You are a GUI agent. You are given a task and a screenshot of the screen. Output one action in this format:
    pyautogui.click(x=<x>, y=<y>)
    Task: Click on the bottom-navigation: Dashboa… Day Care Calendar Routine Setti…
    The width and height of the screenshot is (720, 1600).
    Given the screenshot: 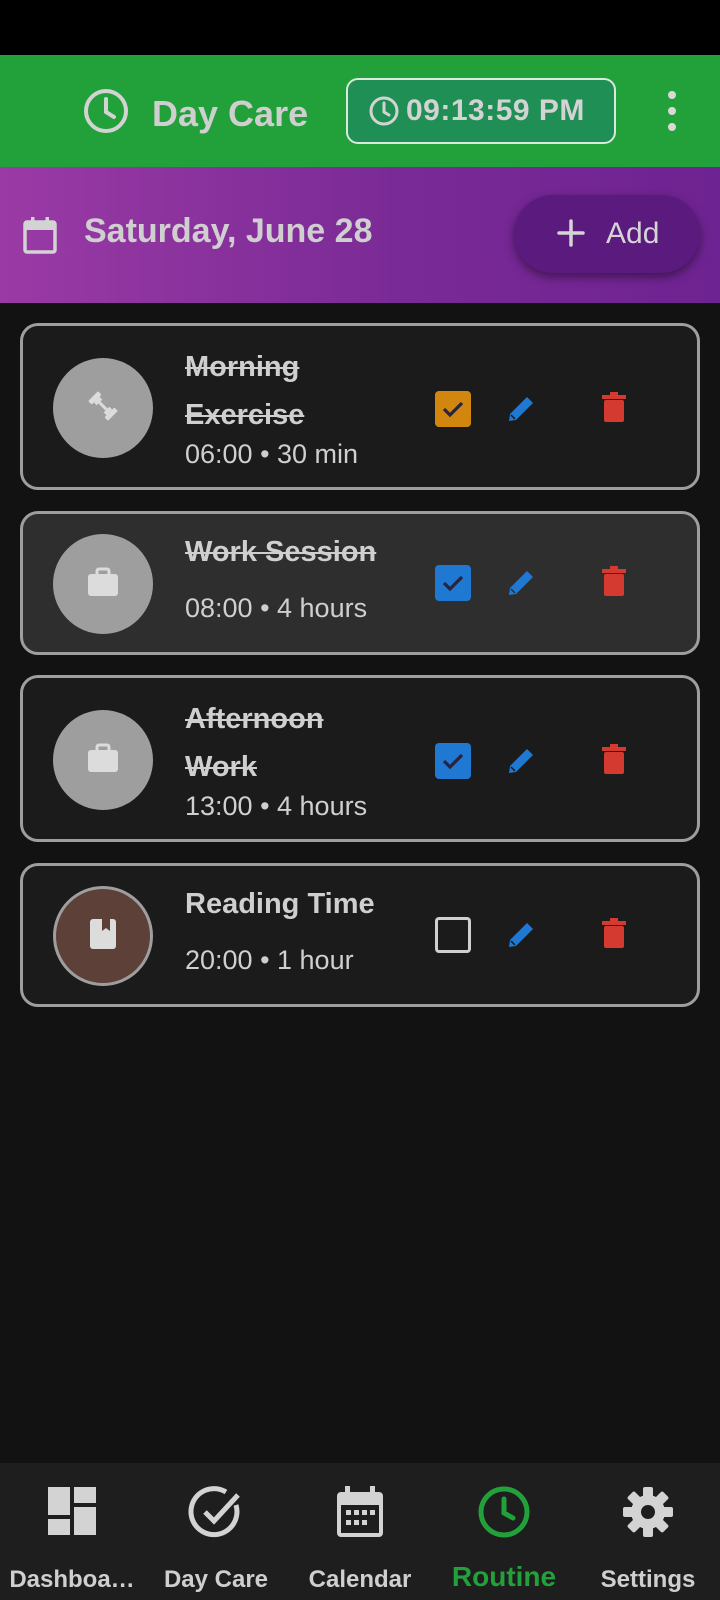 What is the action you would take?
    pyautogui.click(x=360, y=1531)
    